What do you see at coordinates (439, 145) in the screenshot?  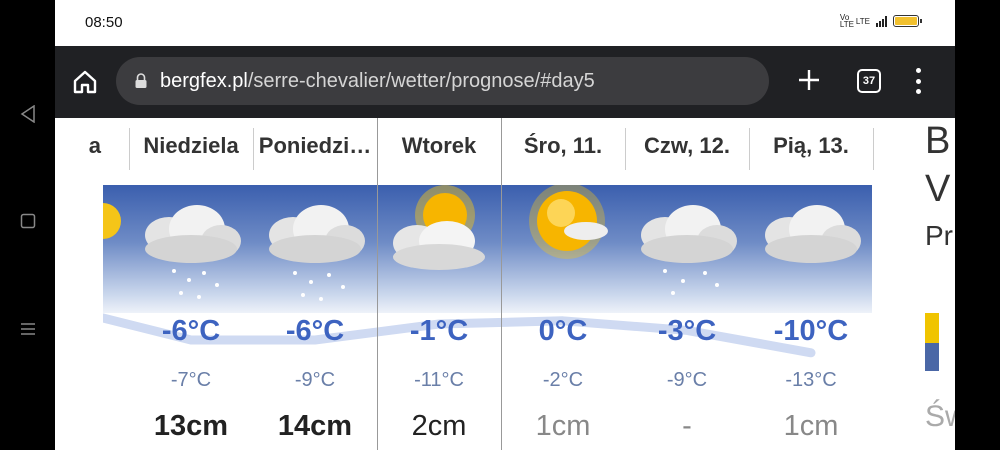 I see `day-header: Wtorek` at bounding box center [439, 145].